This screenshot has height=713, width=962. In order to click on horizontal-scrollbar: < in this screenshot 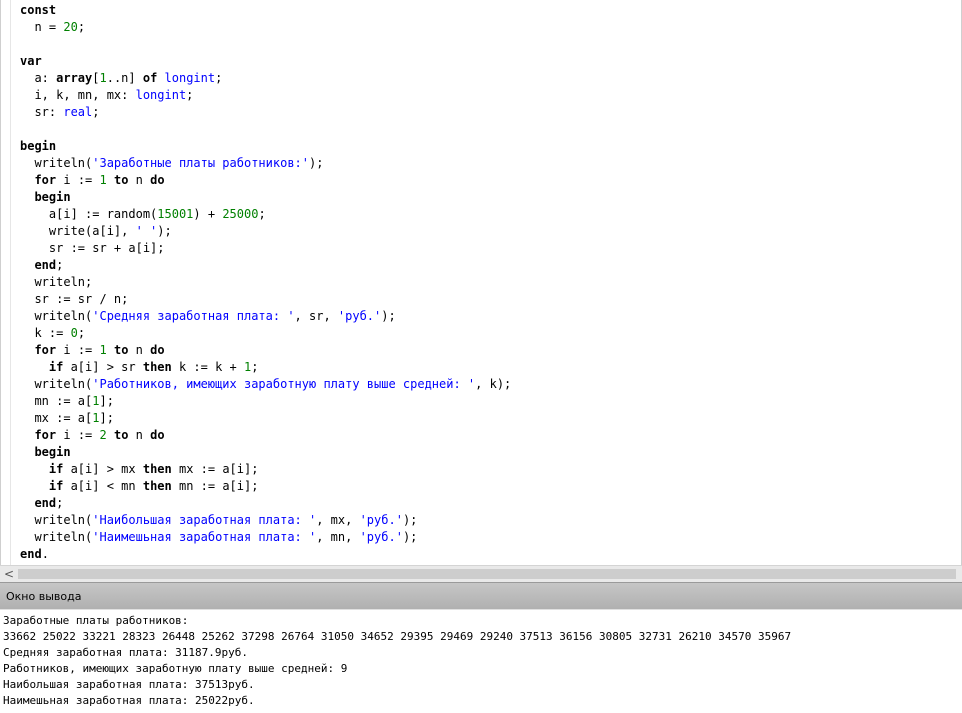, I will do `click(481, 573)`.